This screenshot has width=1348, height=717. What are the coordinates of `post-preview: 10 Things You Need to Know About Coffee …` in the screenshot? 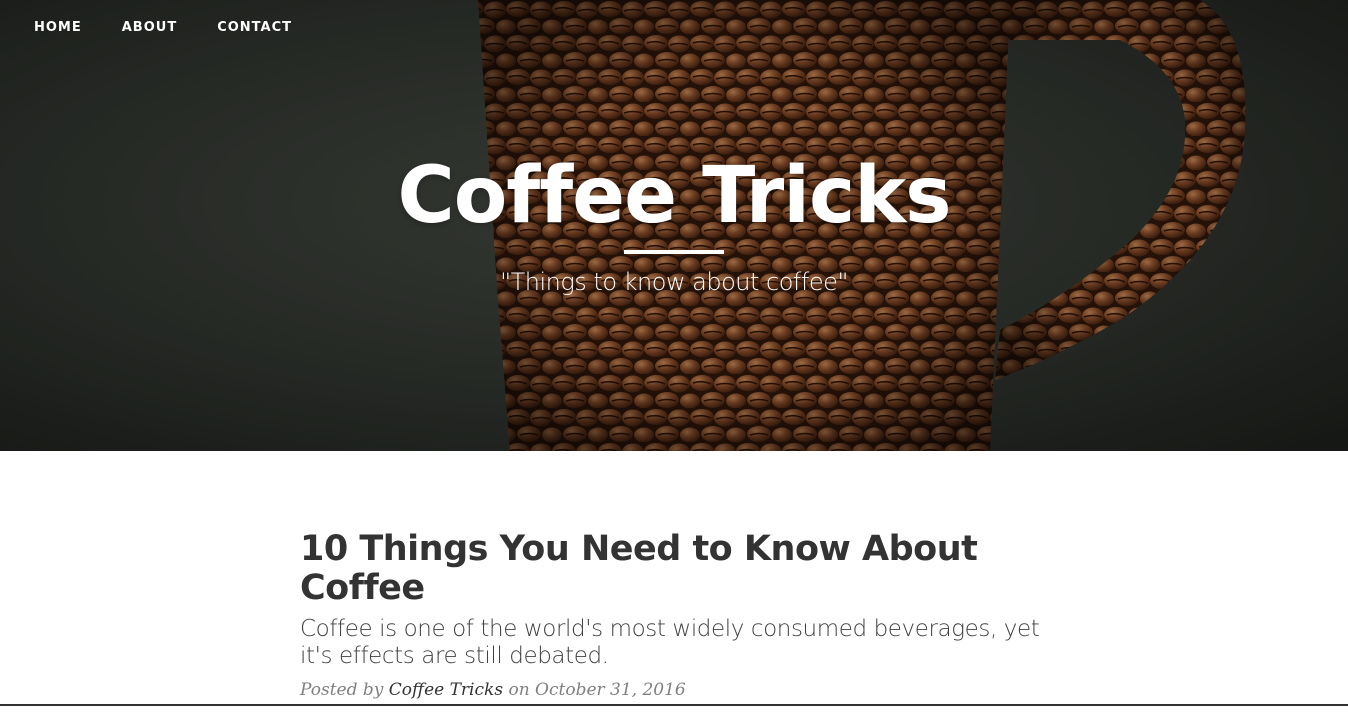 It's located at (680, 615).